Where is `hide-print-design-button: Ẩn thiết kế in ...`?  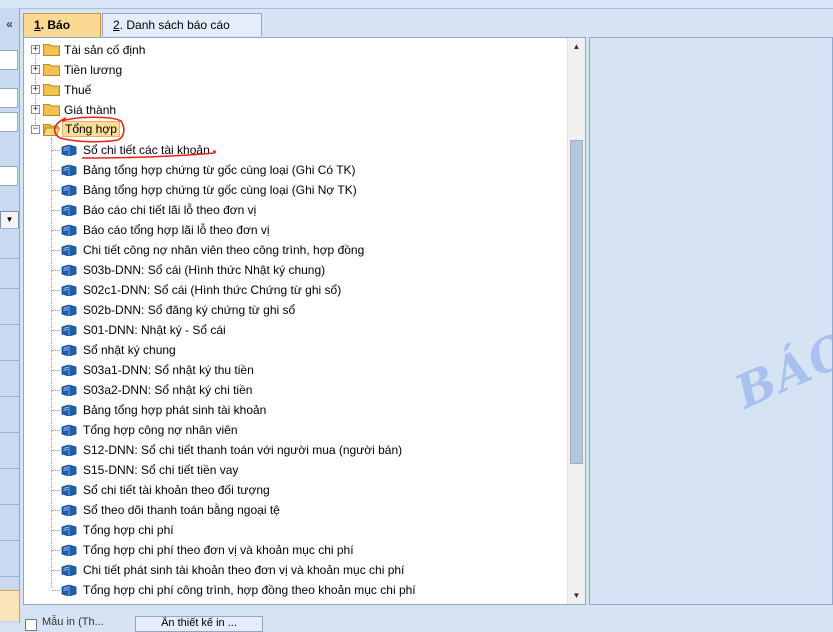
hide-print-design-button: Ẩn thiết kế in ... is located at coordinates (199, 624).